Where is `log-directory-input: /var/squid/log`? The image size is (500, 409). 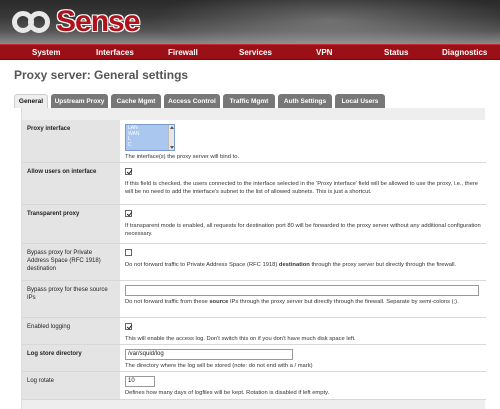 log-directory-input: /var/squid/log is located at coordinates (209, 354).